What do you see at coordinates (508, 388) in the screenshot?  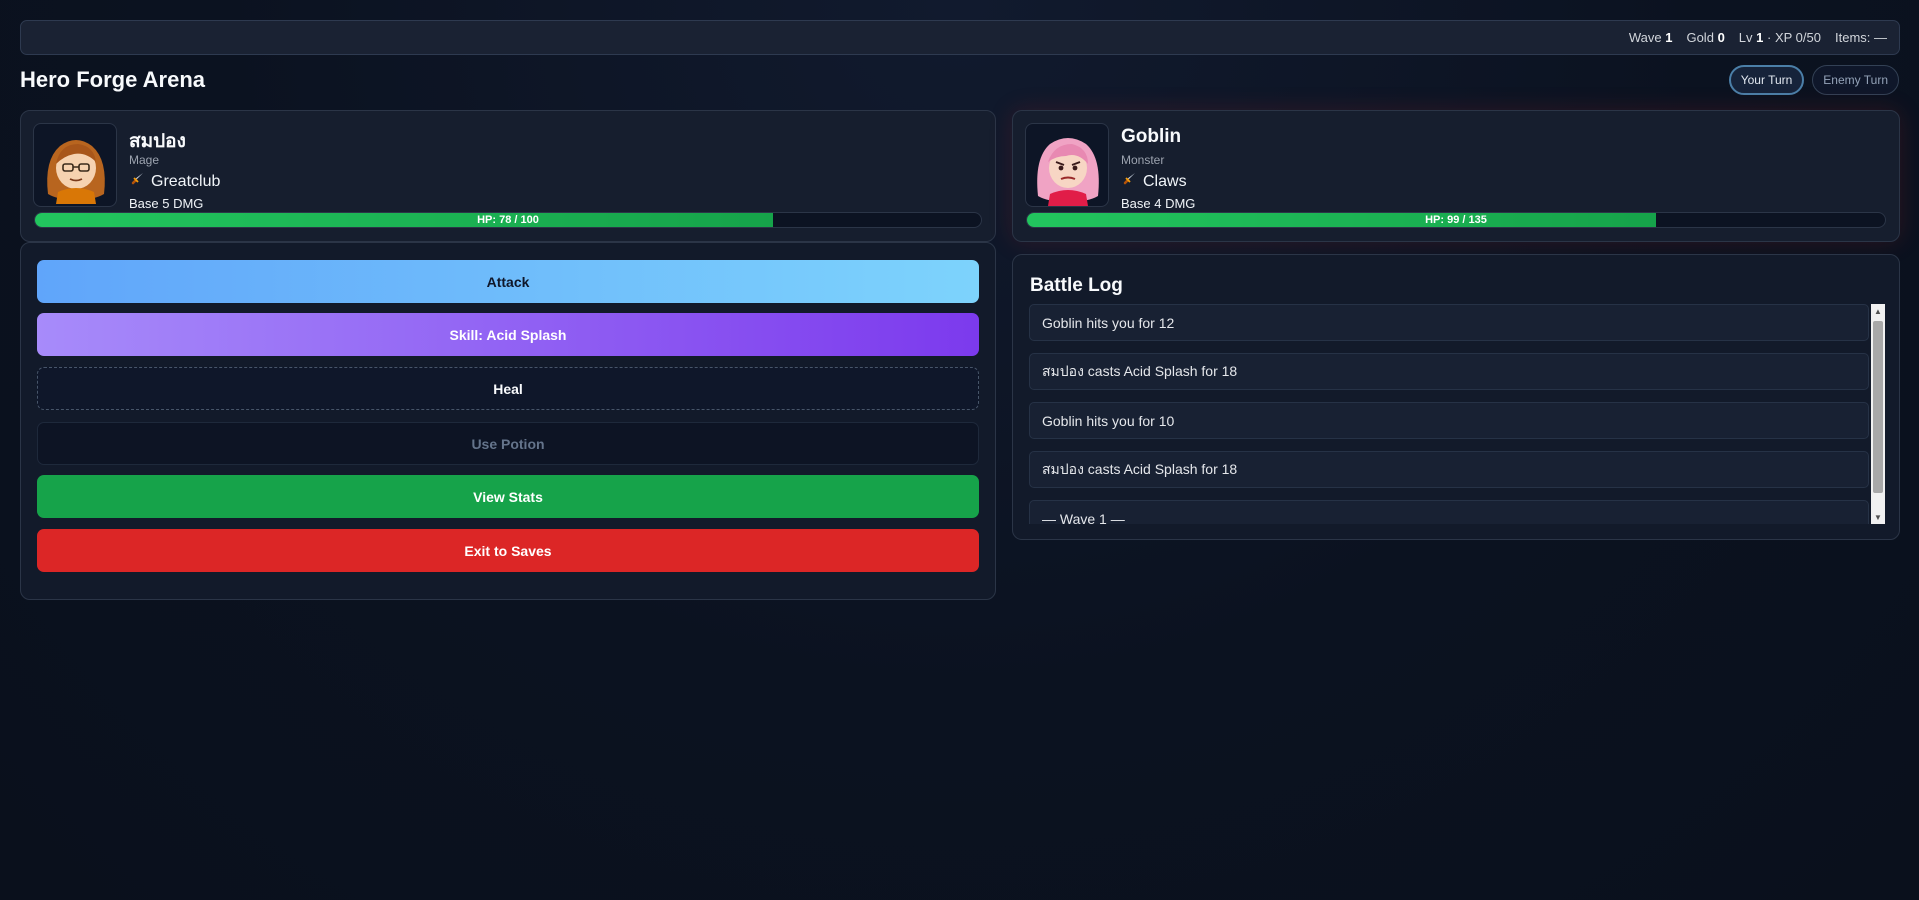 I see `heal-button: Heal` at bounding box center [508, 388].